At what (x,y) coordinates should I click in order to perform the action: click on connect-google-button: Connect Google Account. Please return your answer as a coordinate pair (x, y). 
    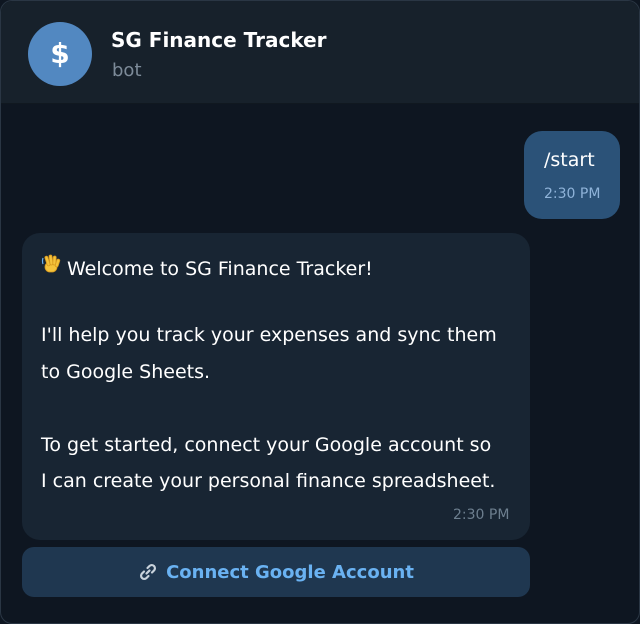
    Looking at the image, I should click on (276, 572).